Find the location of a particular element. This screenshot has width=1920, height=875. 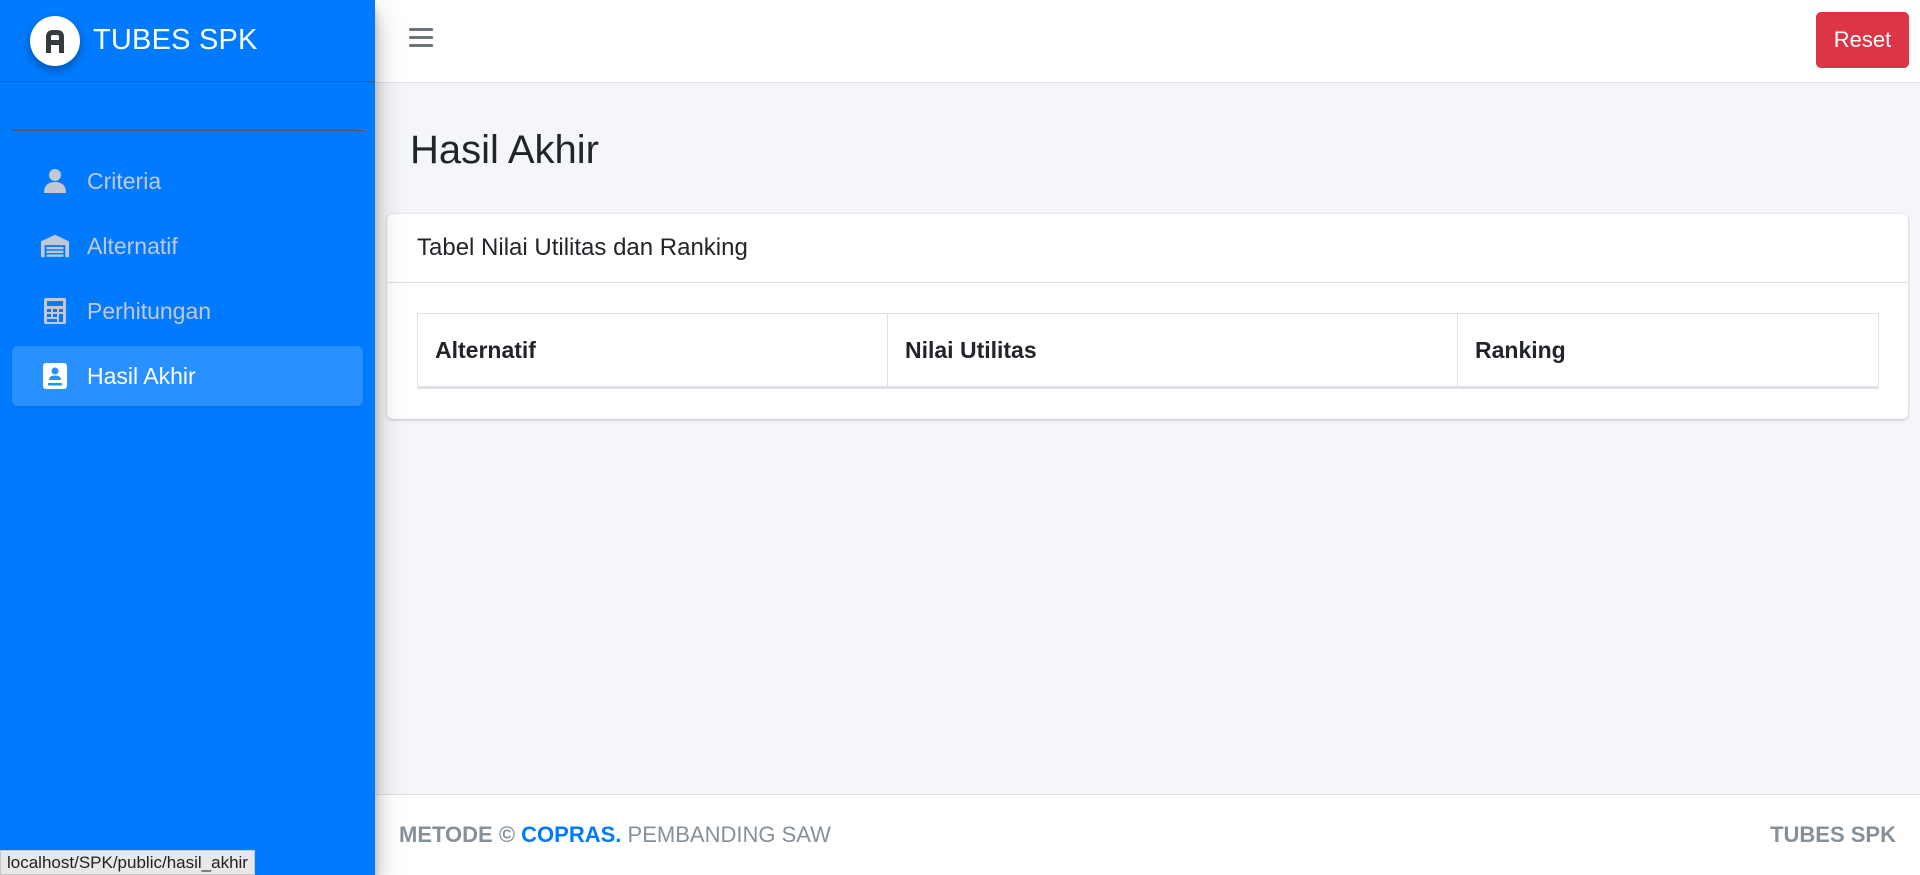

browser-status-url: localhost/SPK/public/hasil_akhir is located at coordinates (127, 862).